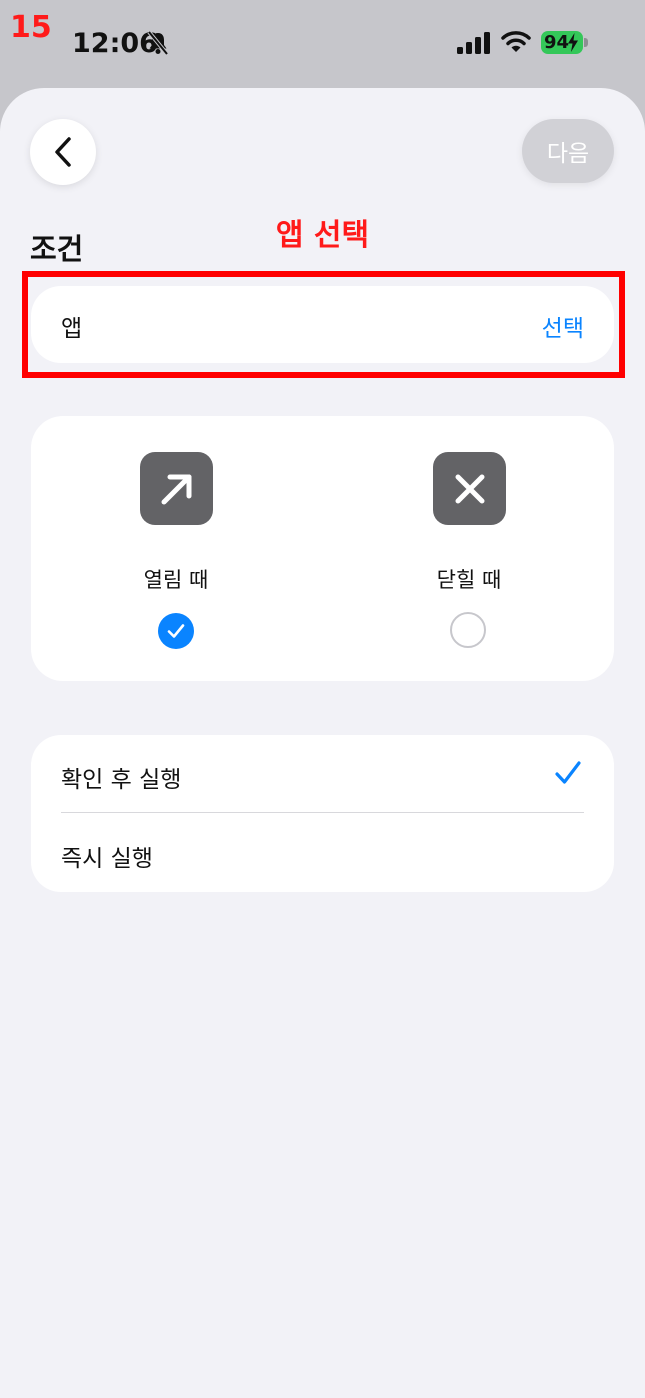  What do you see at coordinates (516, 41) in the screenshot?
I see `wifi-icon` at bounding box center [516, 41].